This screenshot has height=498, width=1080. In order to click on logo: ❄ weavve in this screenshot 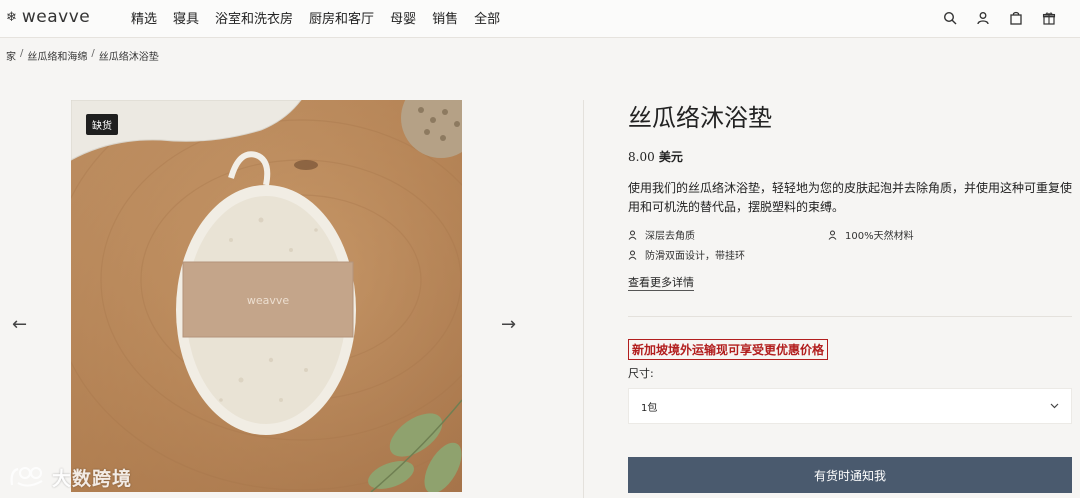, I will do `click(48, 17)`.